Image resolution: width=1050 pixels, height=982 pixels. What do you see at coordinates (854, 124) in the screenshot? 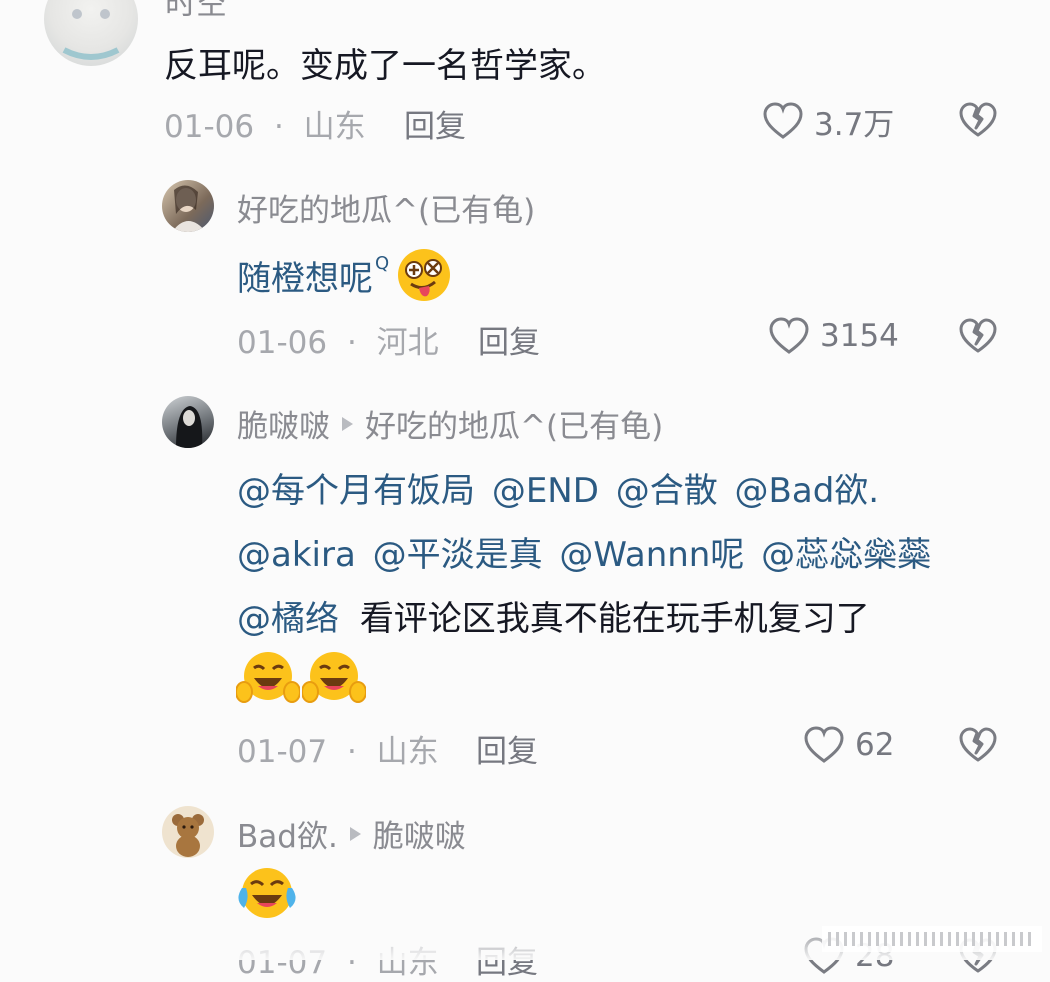
I see `like-count: 3.7万` at bounding box center [854, 124].